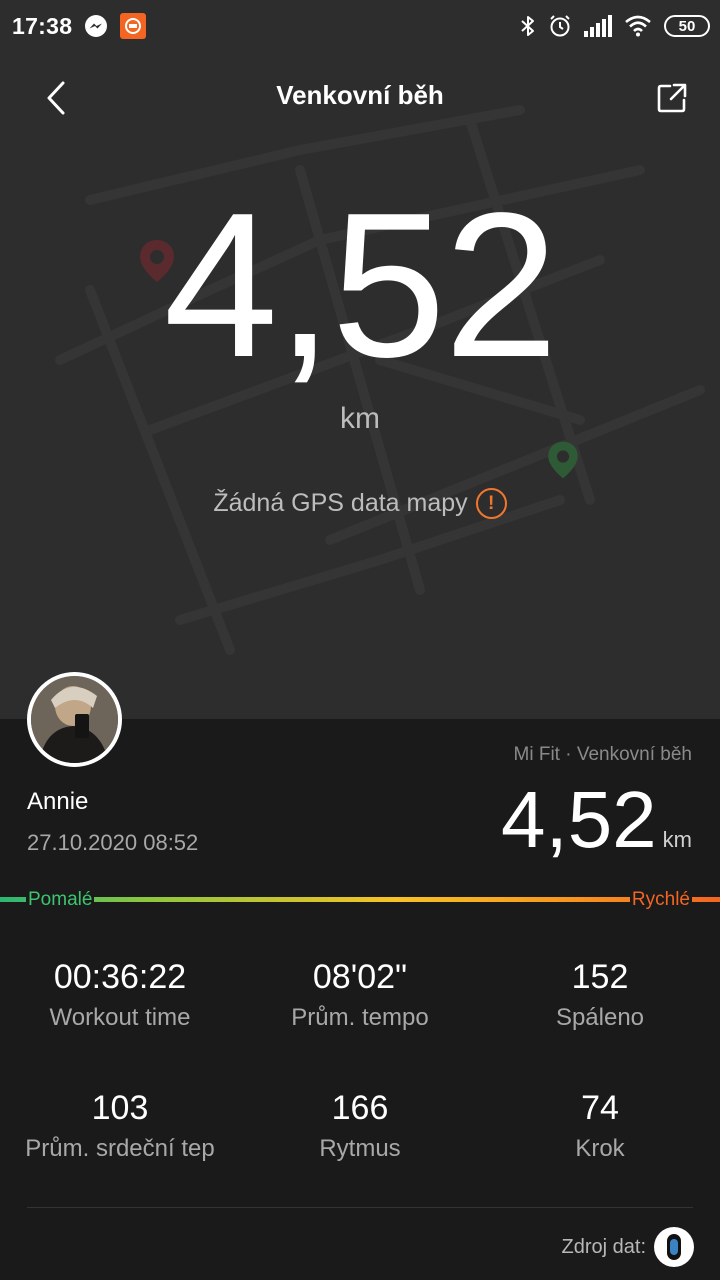 Image resolution: width=720 pixels, height=1280 pixels. Describe the element at coordinates (563, 460) in the screenshot. I see `end-pin-icon` at that location.